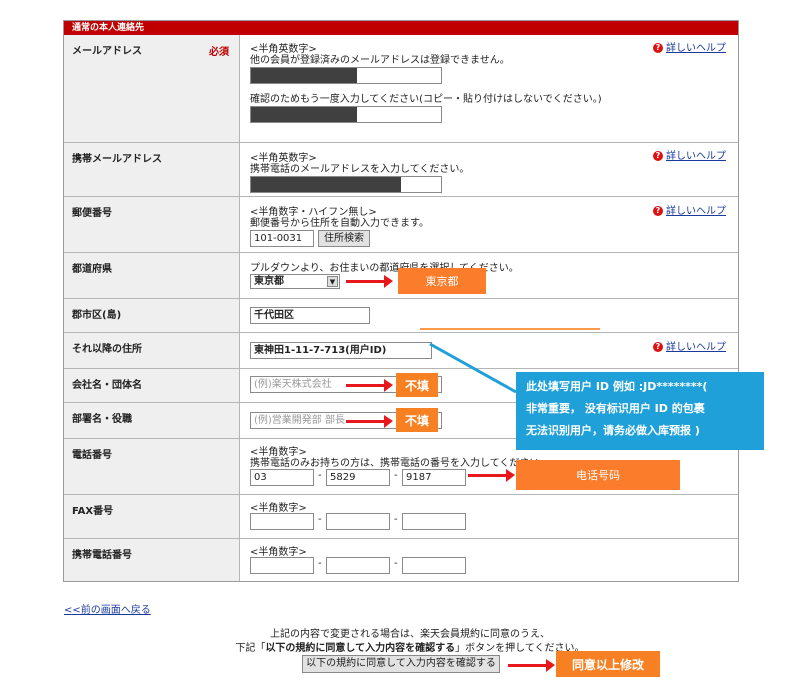 Image resolution: width=801 pixels, height=692 pixels. I want to click on row-city: 郡市区(島) 千代田区, so click(401, 316).